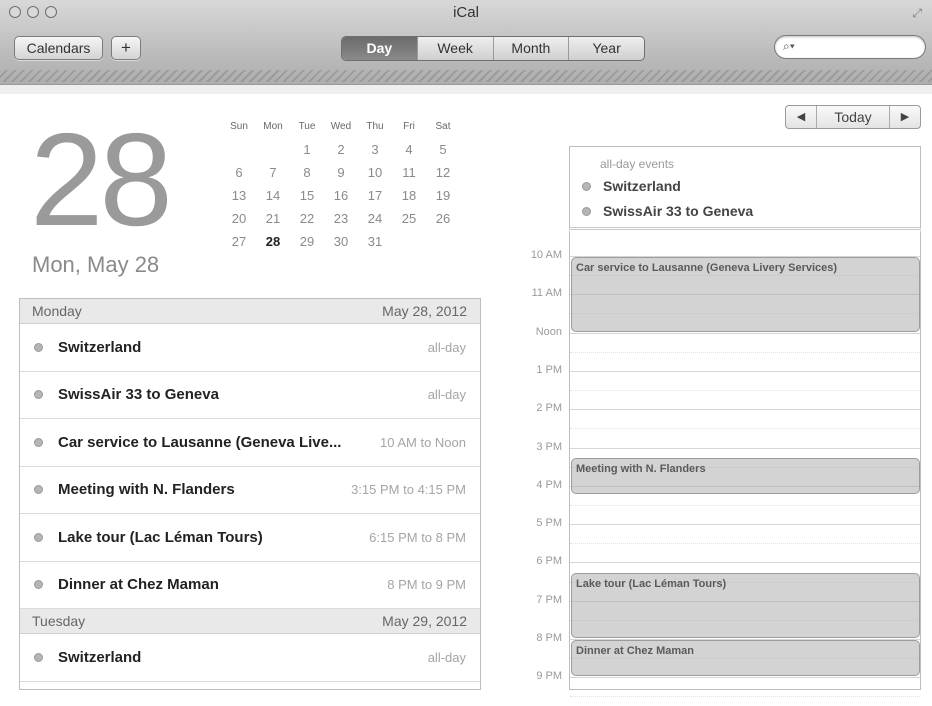 This screenshot has width=932, height=706. Describe the element at coordinates (273, 172) in the screenshot. I see `mini-calendar-day: 7` at that location.